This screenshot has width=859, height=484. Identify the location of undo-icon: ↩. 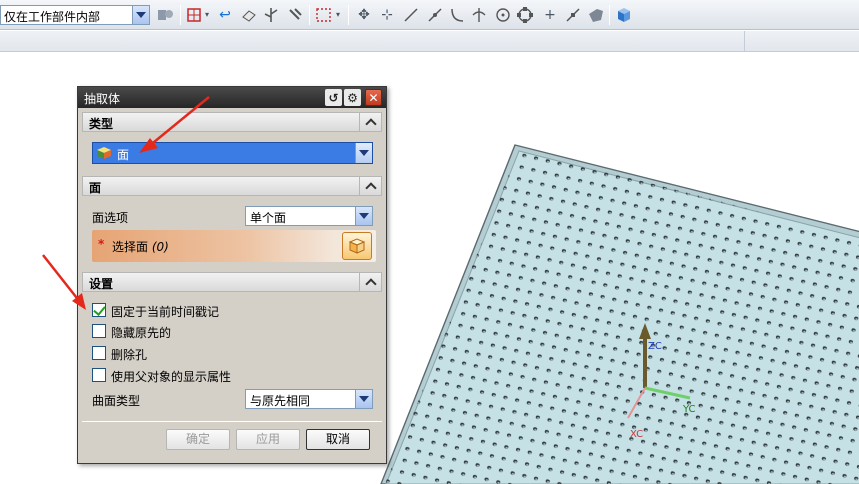
(225, 15).